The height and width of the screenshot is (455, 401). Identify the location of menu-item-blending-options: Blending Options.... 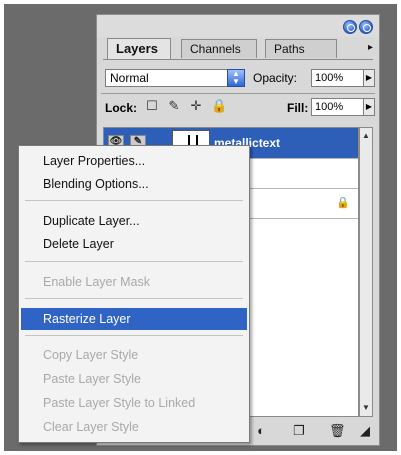
(134, 184).